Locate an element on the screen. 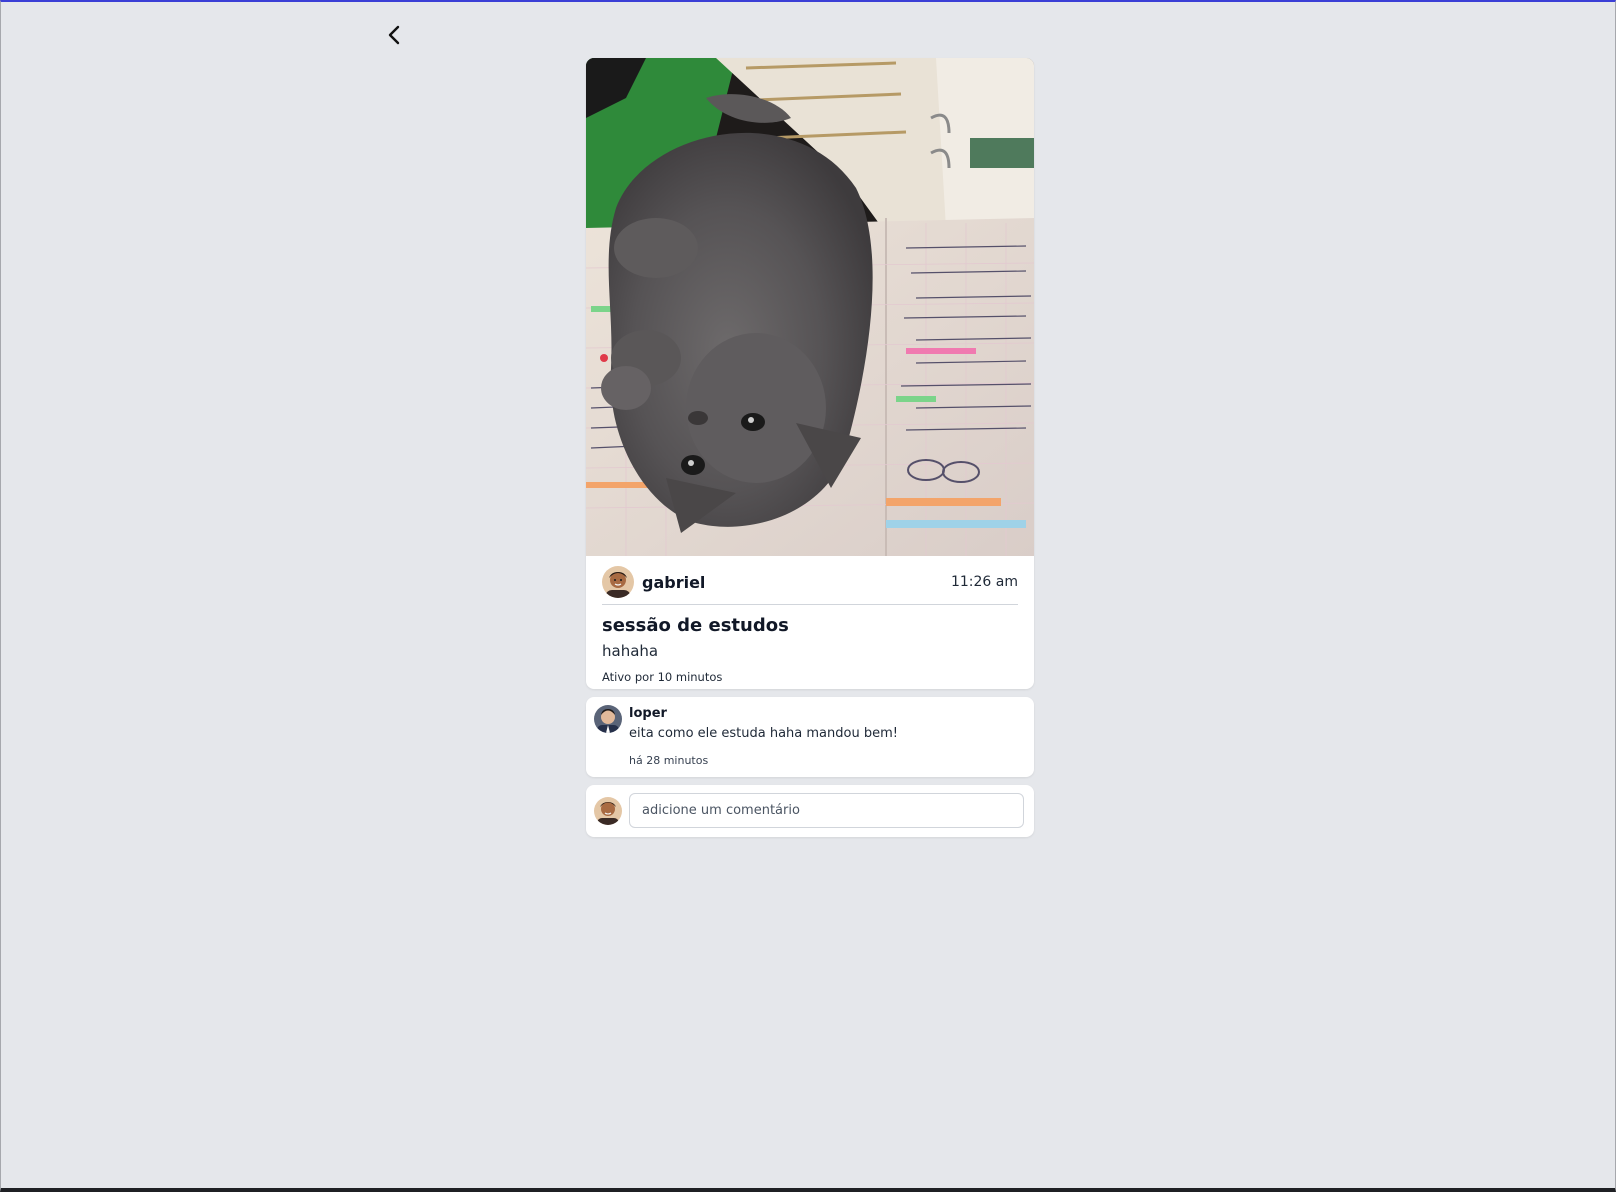 The width and height of the screenshot is (1616, 1192). comment-author: loper is located at coordinates (648, 713).